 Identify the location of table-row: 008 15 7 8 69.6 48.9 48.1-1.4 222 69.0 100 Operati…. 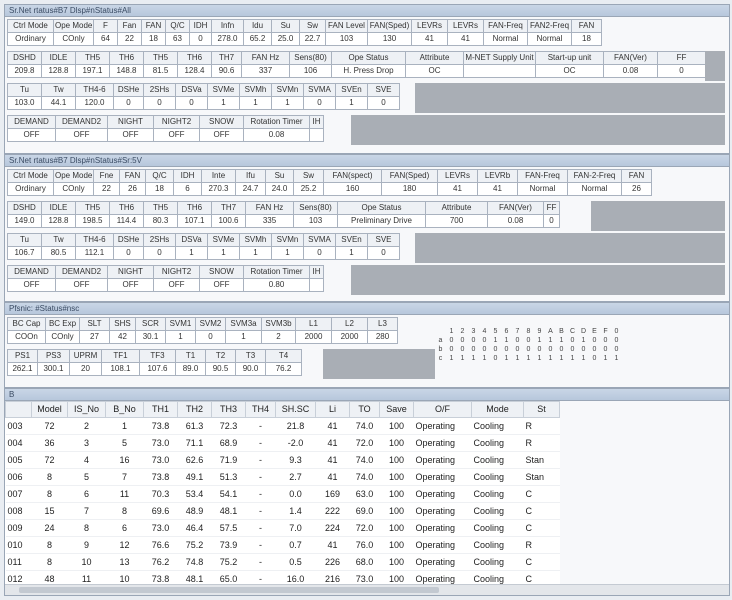
(282, 511).